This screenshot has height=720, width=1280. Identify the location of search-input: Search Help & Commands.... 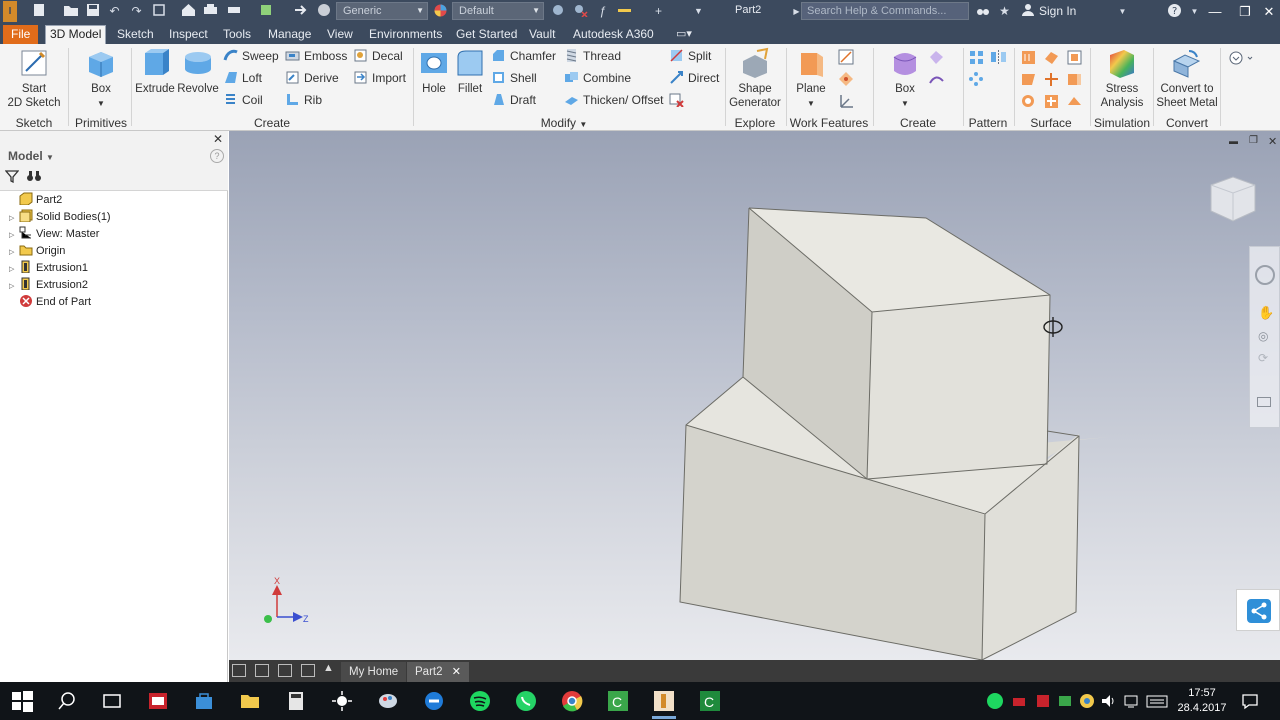
(885, 11).